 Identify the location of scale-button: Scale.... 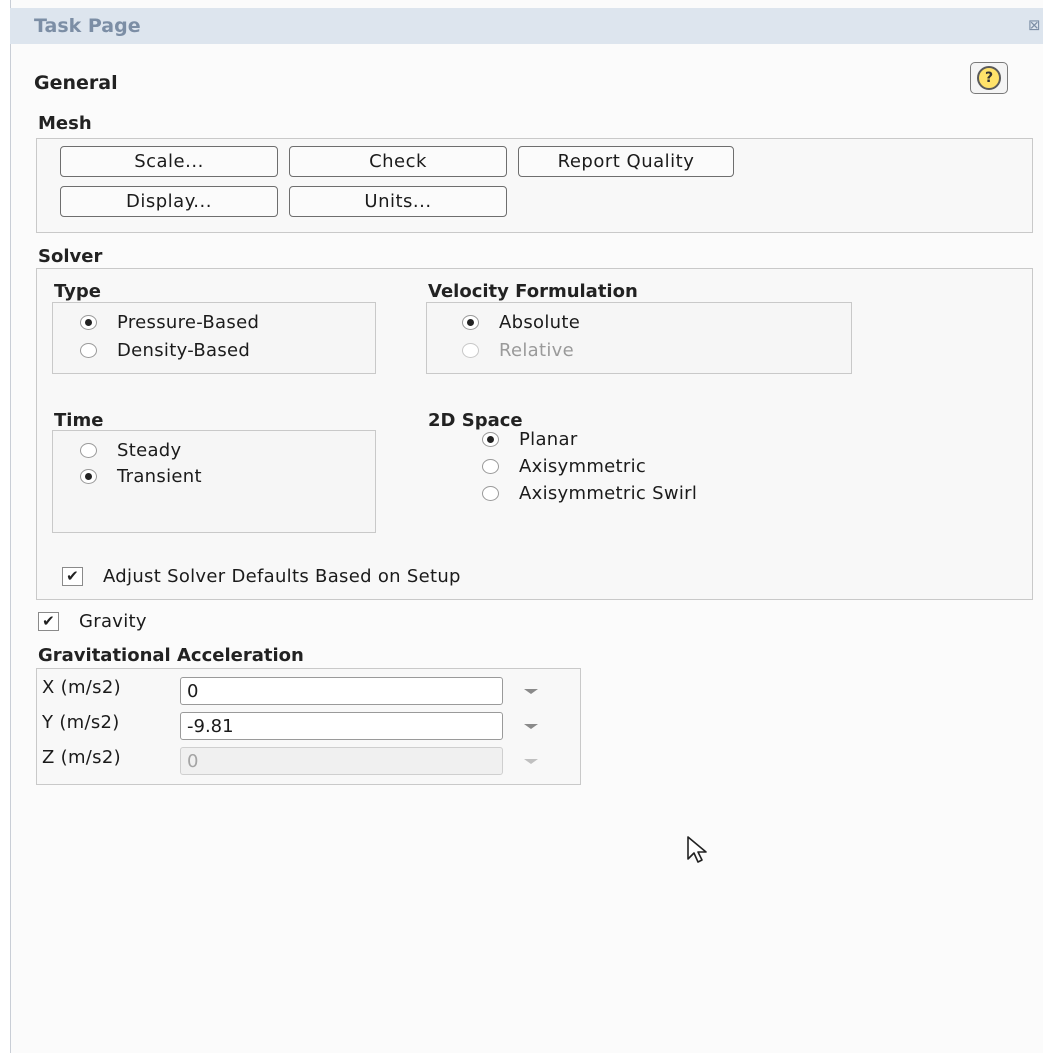
(169, 161).